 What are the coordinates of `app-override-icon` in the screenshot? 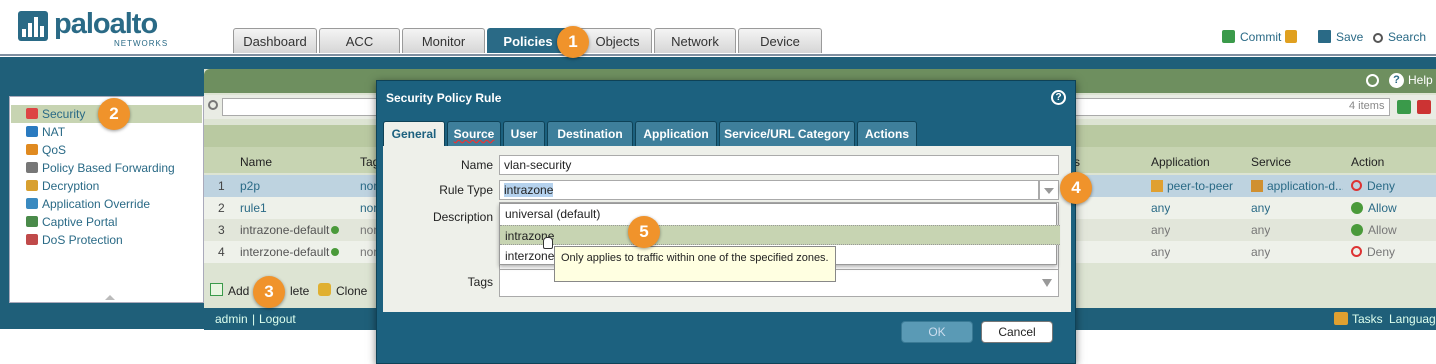 It's located at (32, 203).